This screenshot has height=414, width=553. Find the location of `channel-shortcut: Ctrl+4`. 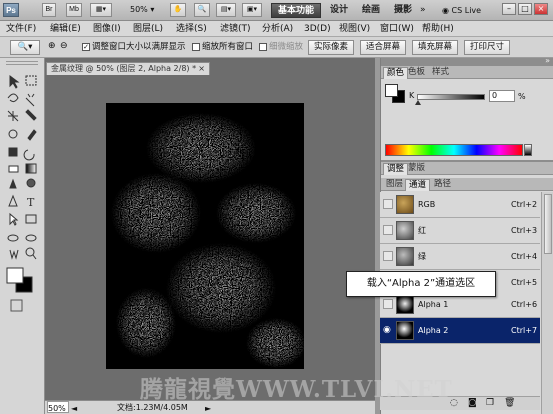

channel-shortcut: Ctrl+4 is located at coordinates (524, 256).